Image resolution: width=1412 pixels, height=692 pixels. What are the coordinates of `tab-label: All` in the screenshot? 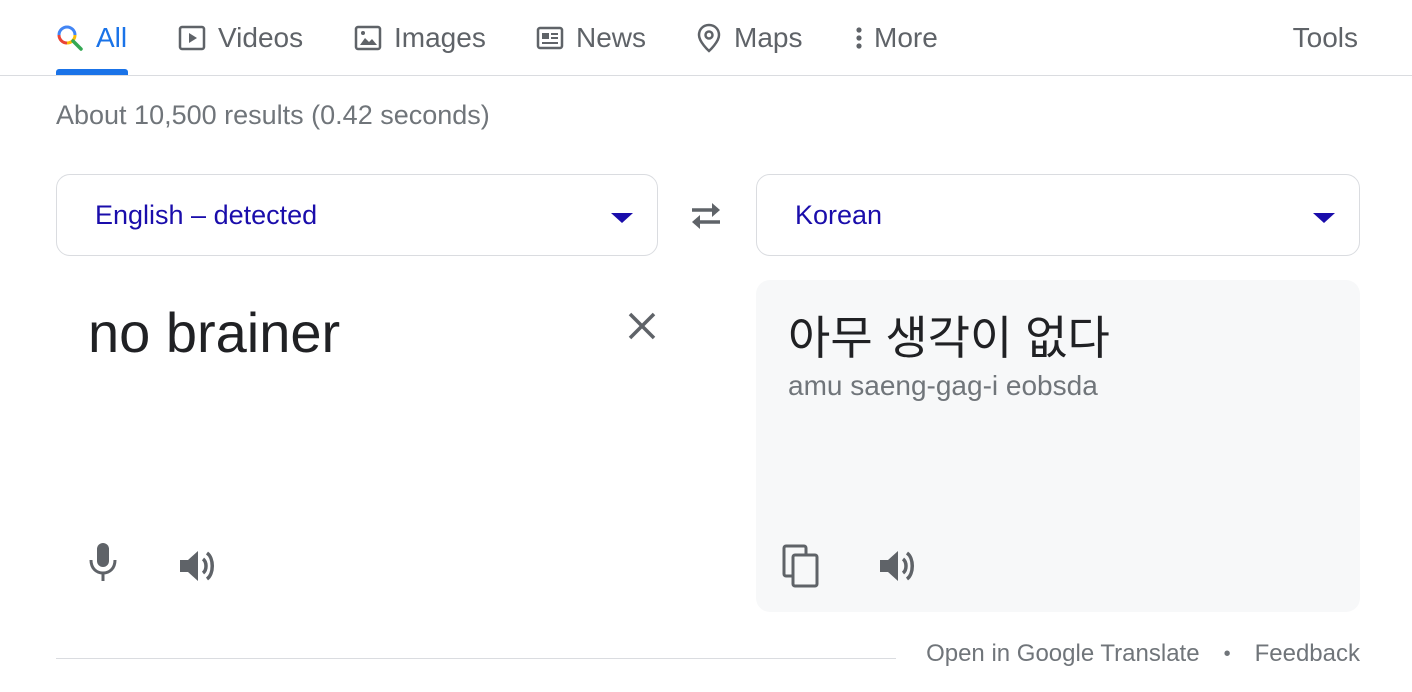 It's located at (112, 37).